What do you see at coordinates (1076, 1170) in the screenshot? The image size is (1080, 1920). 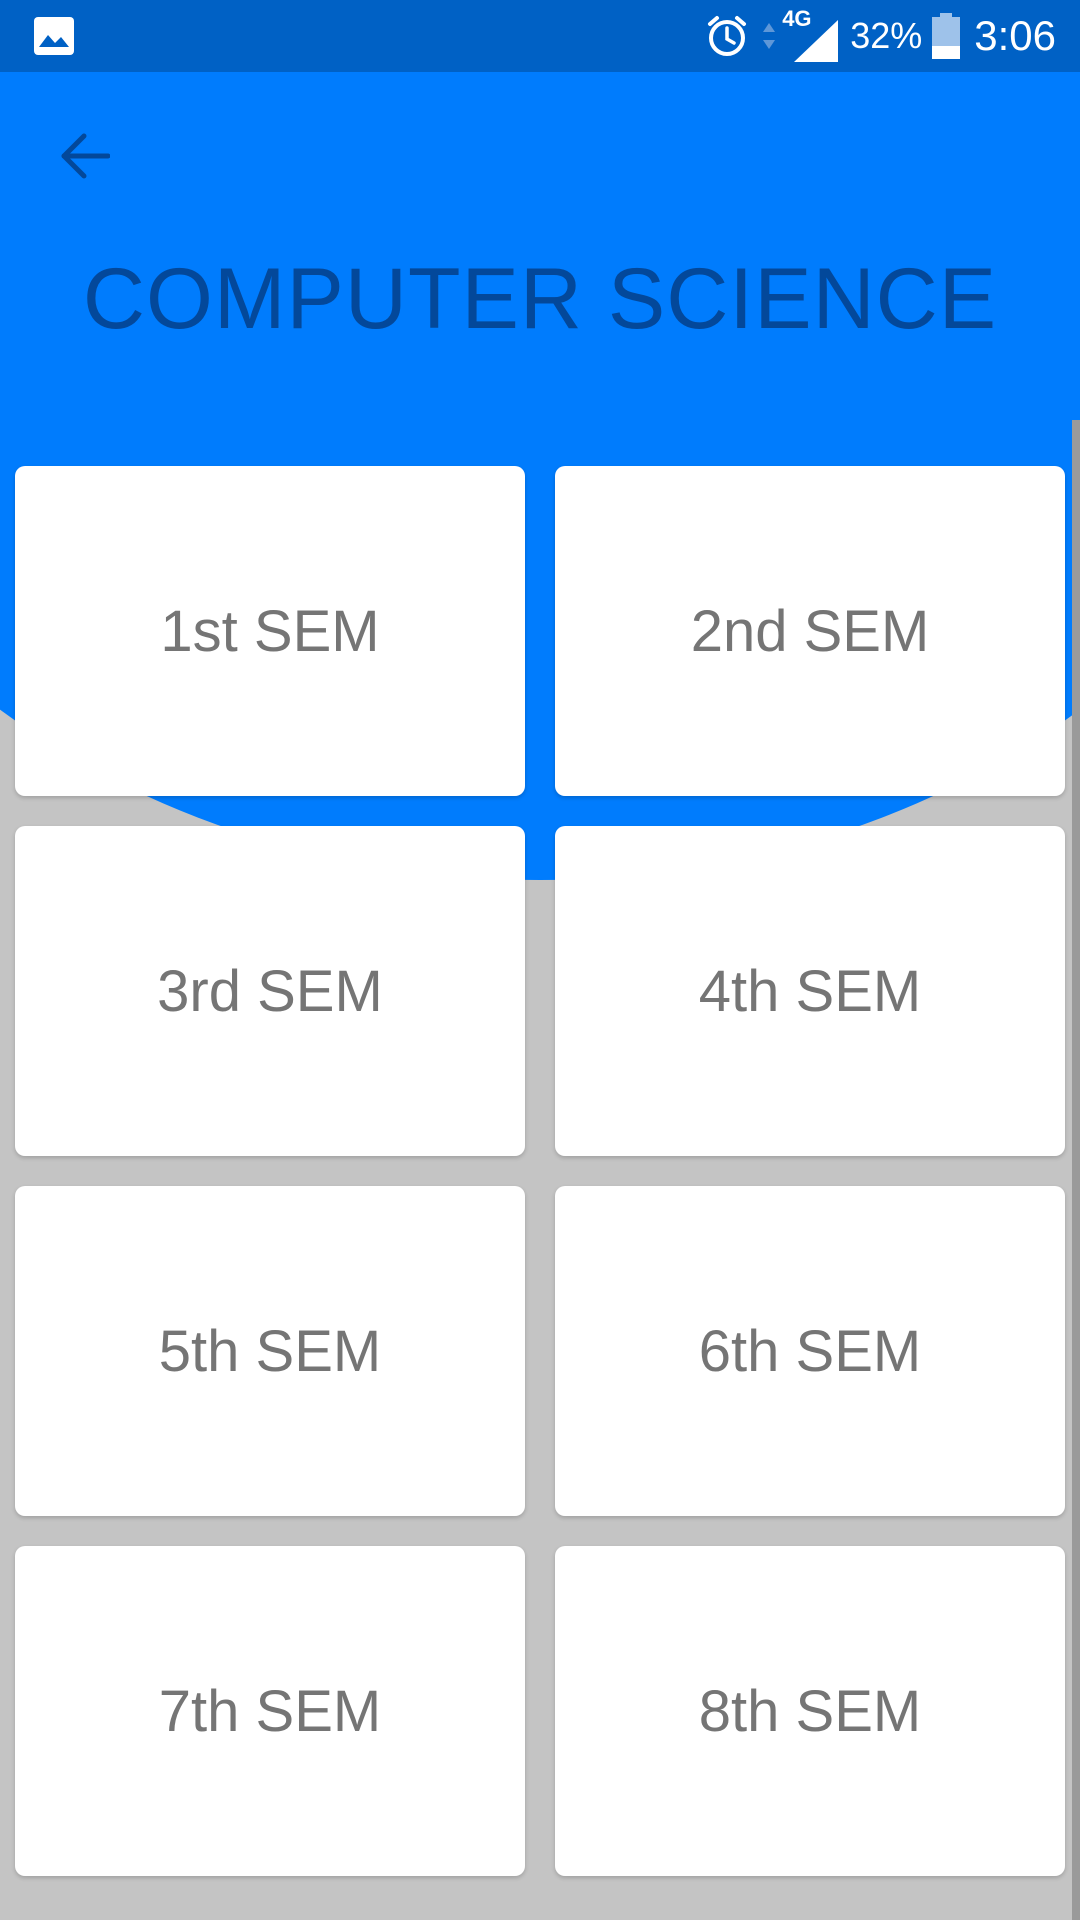 I see `scrollbar` at bounding box center [1076, 1170].